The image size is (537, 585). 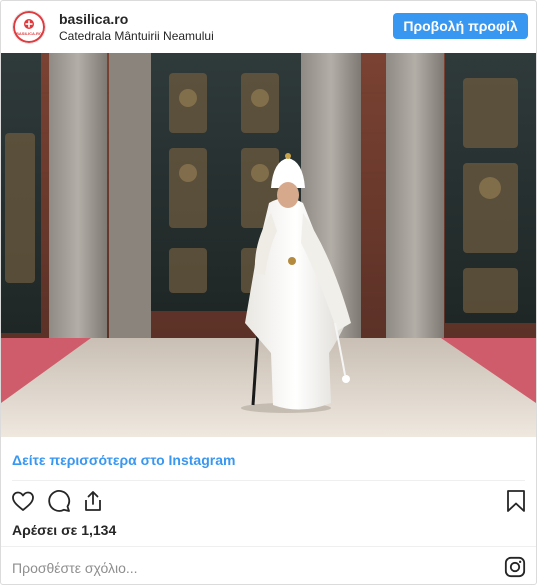 What do you see at coordinates (136, 36) in the screenshot?
I see `location: Catedrala Mântuirii Neamului` at bounding box center [136, 36].